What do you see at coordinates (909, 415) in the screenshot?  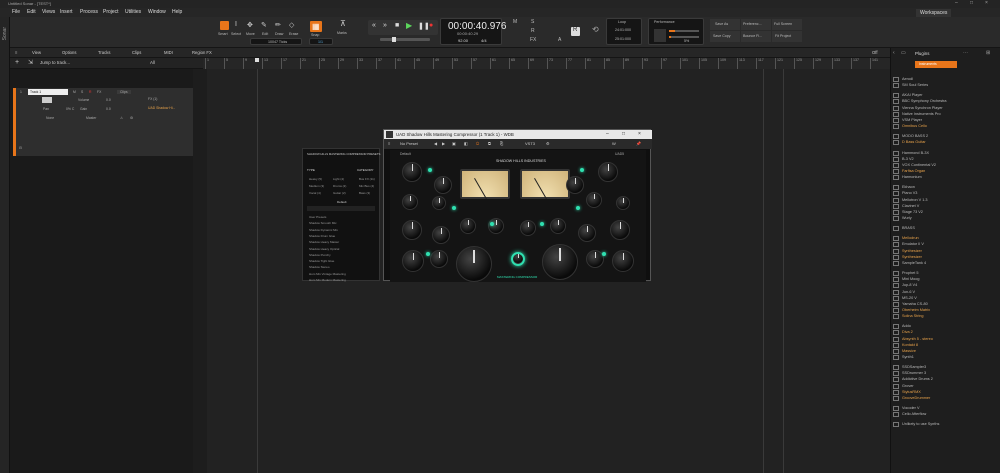 I see `browser-item: Cello Afterflow` at bounding box center [909, 415].